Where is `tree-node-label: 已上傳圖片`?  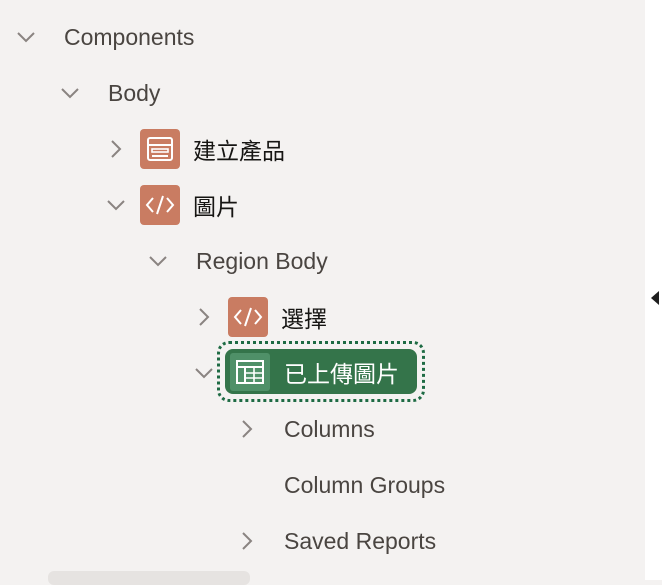
tree-node-label: 已上傳圖片 is located at coordinates (341, 373).